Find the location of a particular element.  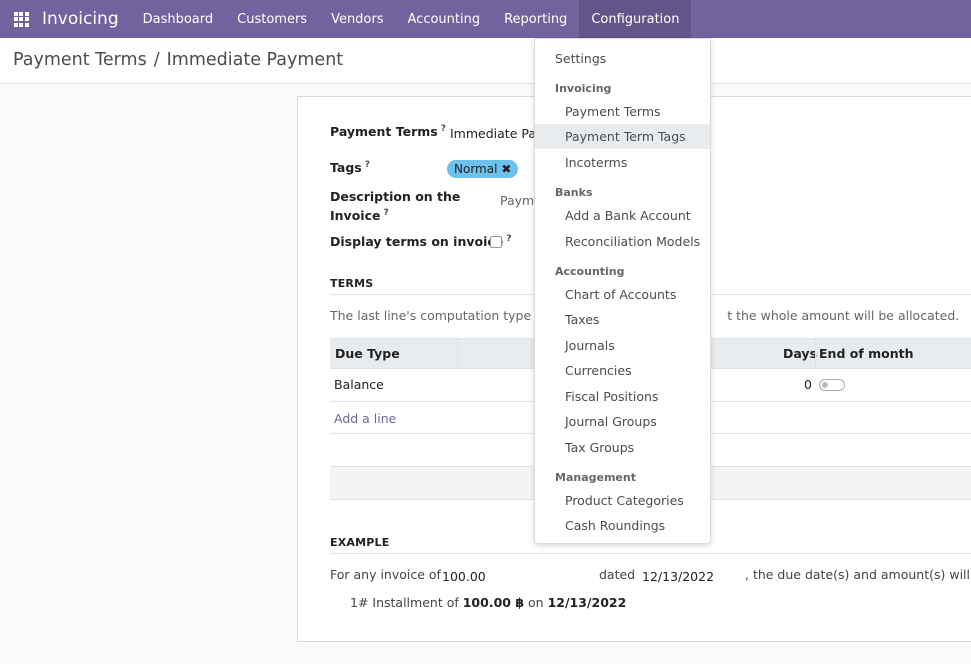

menu-header-accounting: Accounting is located at coordinates (590, 271).